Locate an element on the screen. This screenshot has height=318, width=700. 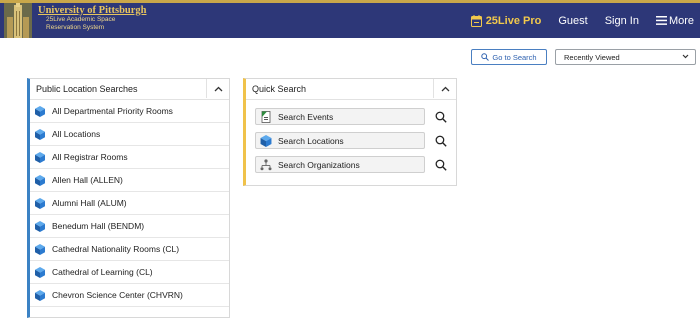
list-item: Benedum Hall (BENDM) is located at coordinates (129, 226).